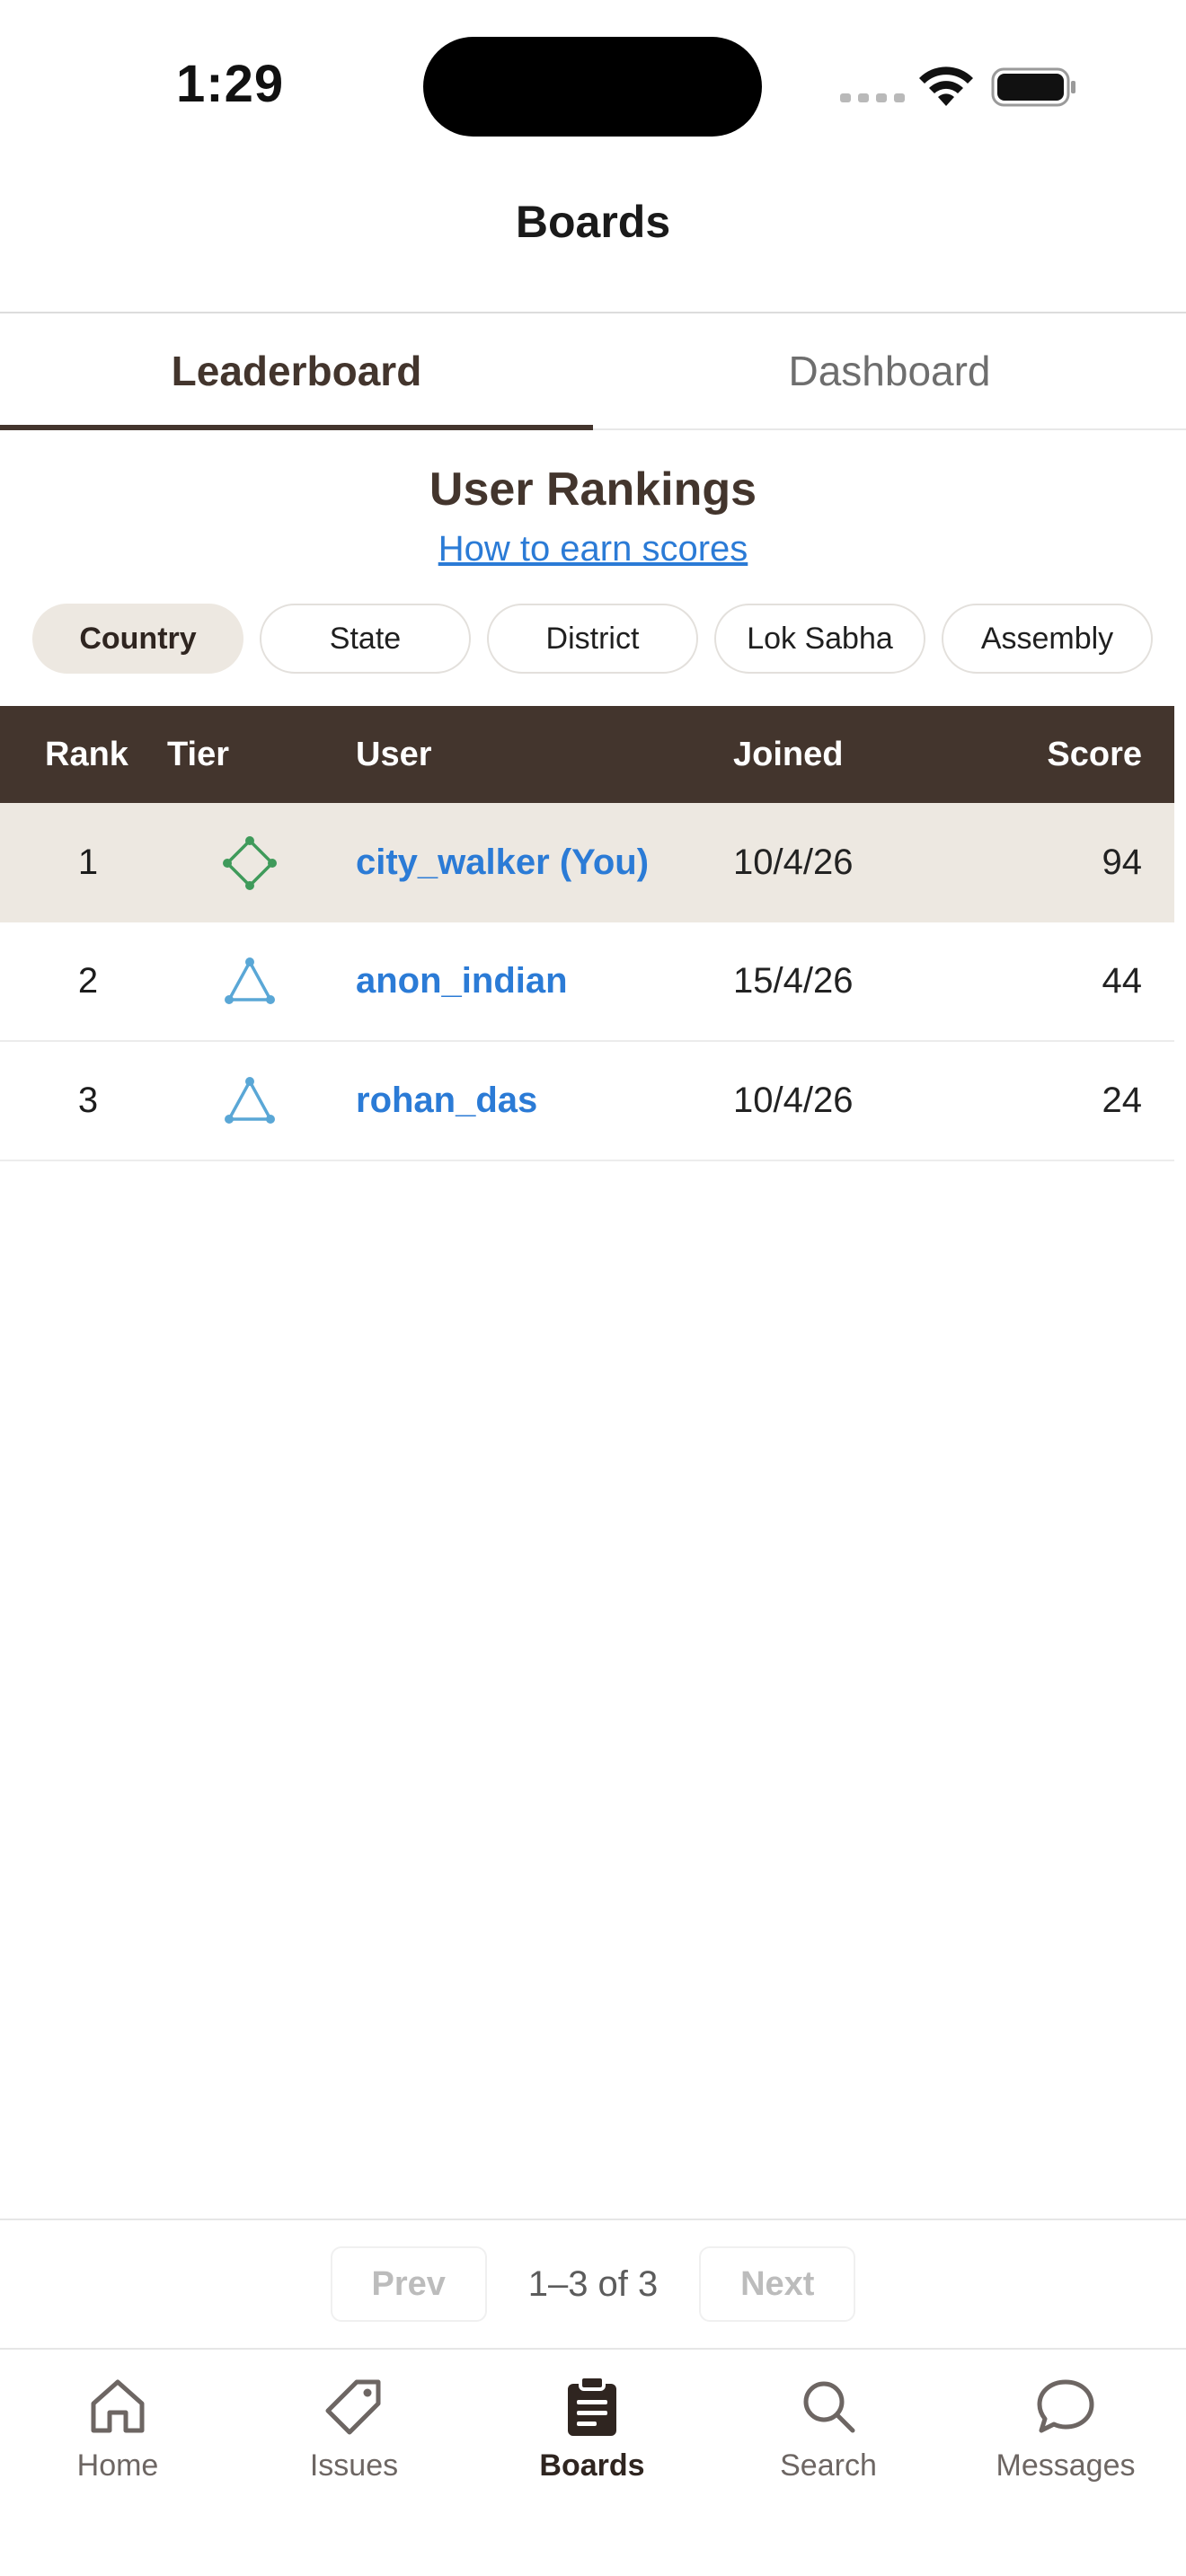 The width and height of the screenshot is (1186, 2576). Describe the element at coordinates (592, 2405) in the screenshot. I see `clipboard-icon` at that location.